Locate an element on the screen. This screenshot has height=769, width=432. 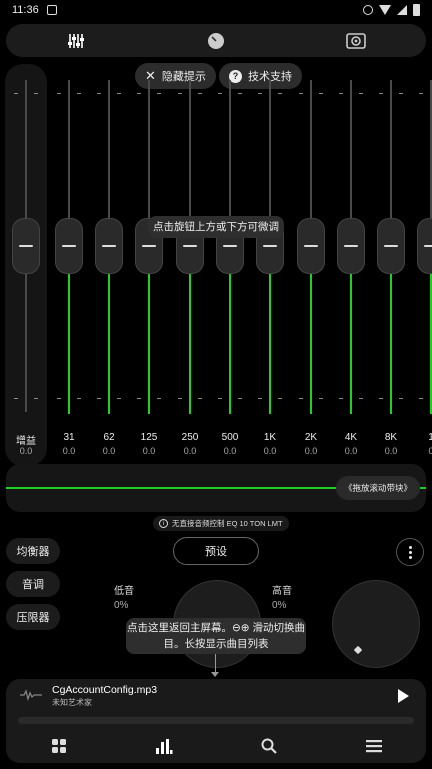
treble-knob is located at coordinates (376, 624).